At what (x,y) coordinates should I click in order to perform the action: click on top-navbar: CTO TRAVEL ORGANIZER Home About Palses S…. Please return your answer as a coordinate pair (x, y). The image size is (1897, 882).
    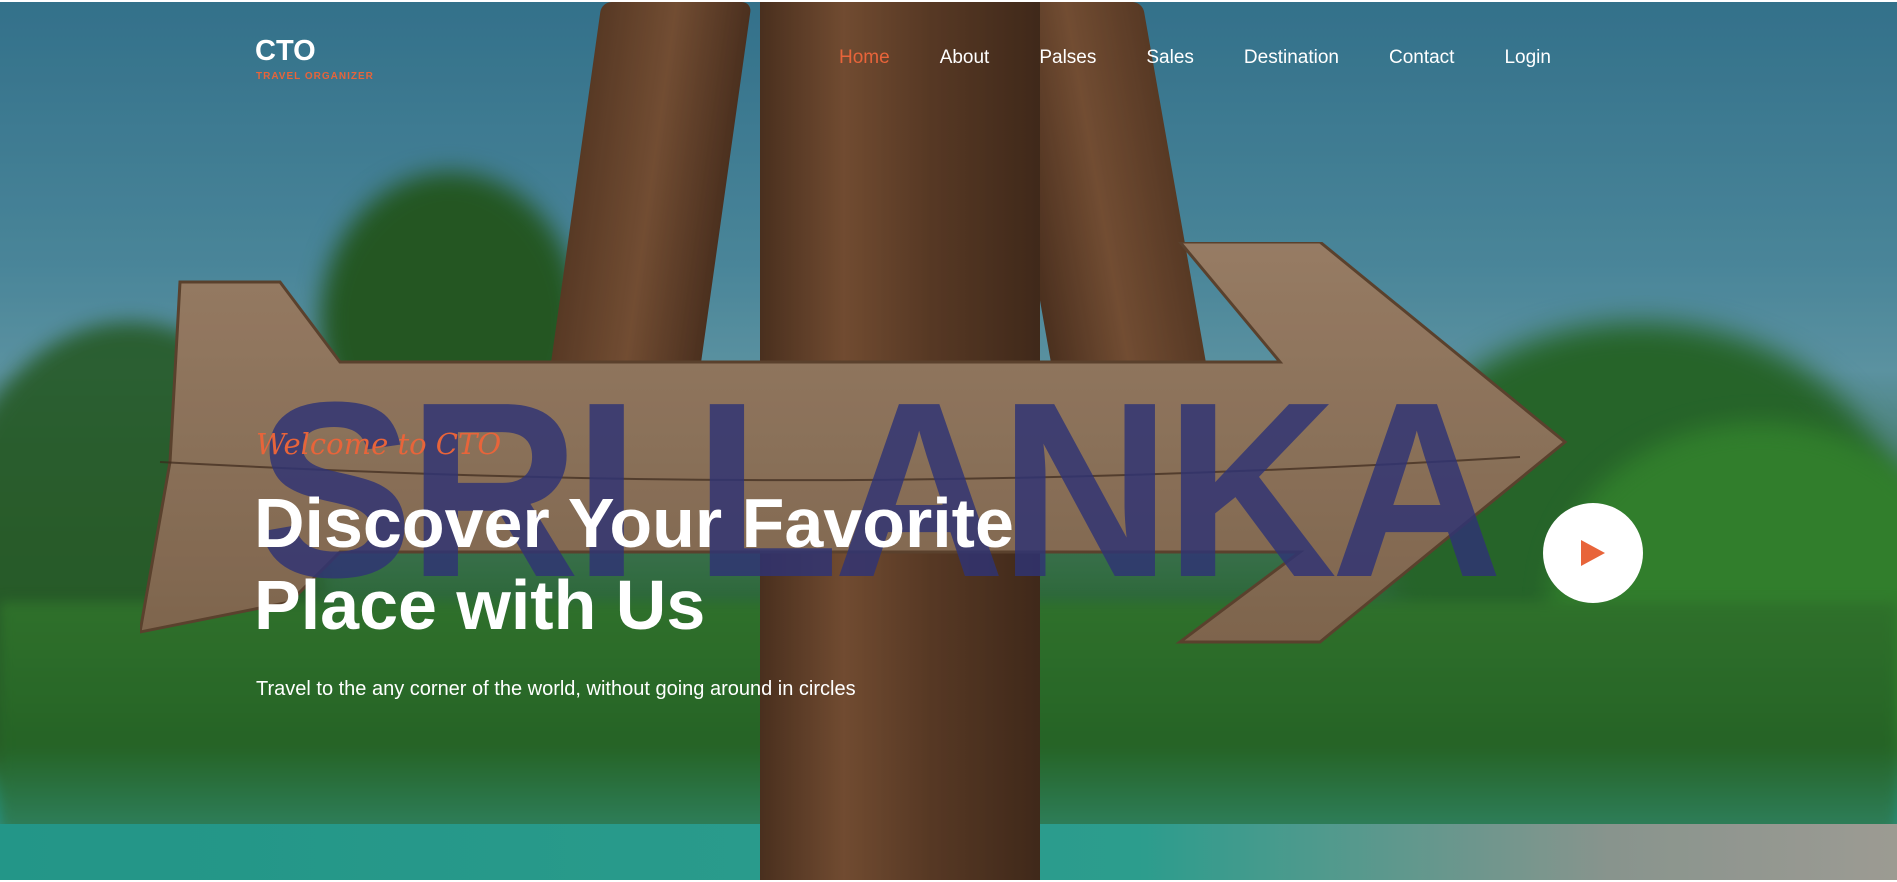
    Looking at the image, I should click on (948, 57).